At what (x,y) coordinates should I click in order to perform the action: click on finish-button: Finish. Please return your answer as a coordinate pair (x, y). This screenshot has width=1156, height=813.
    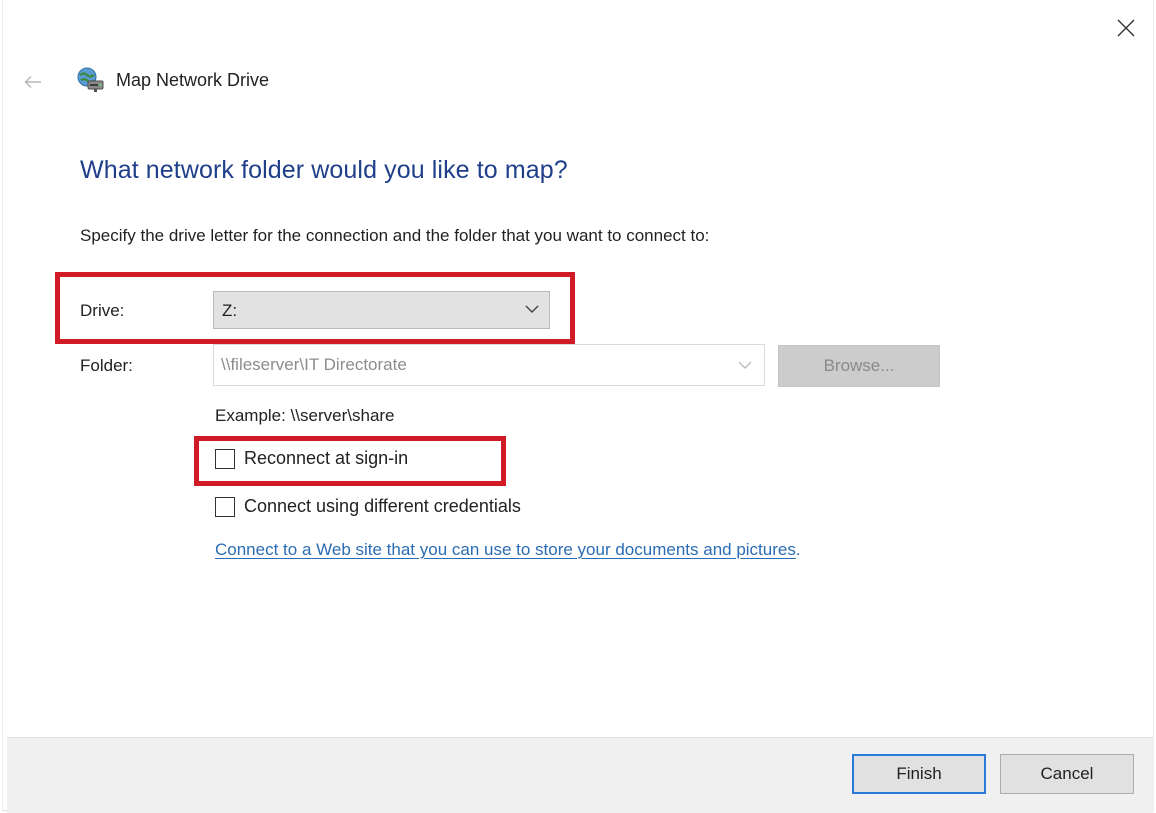
    Looking at the image, I should click on (919, 774).